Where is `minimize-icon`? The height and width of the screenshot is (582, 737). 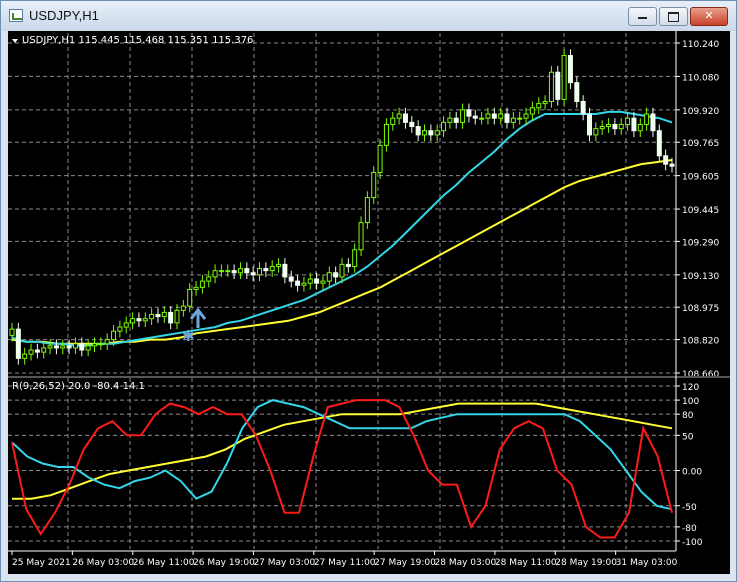 minimize-icon is located at coordinates (642, 18).